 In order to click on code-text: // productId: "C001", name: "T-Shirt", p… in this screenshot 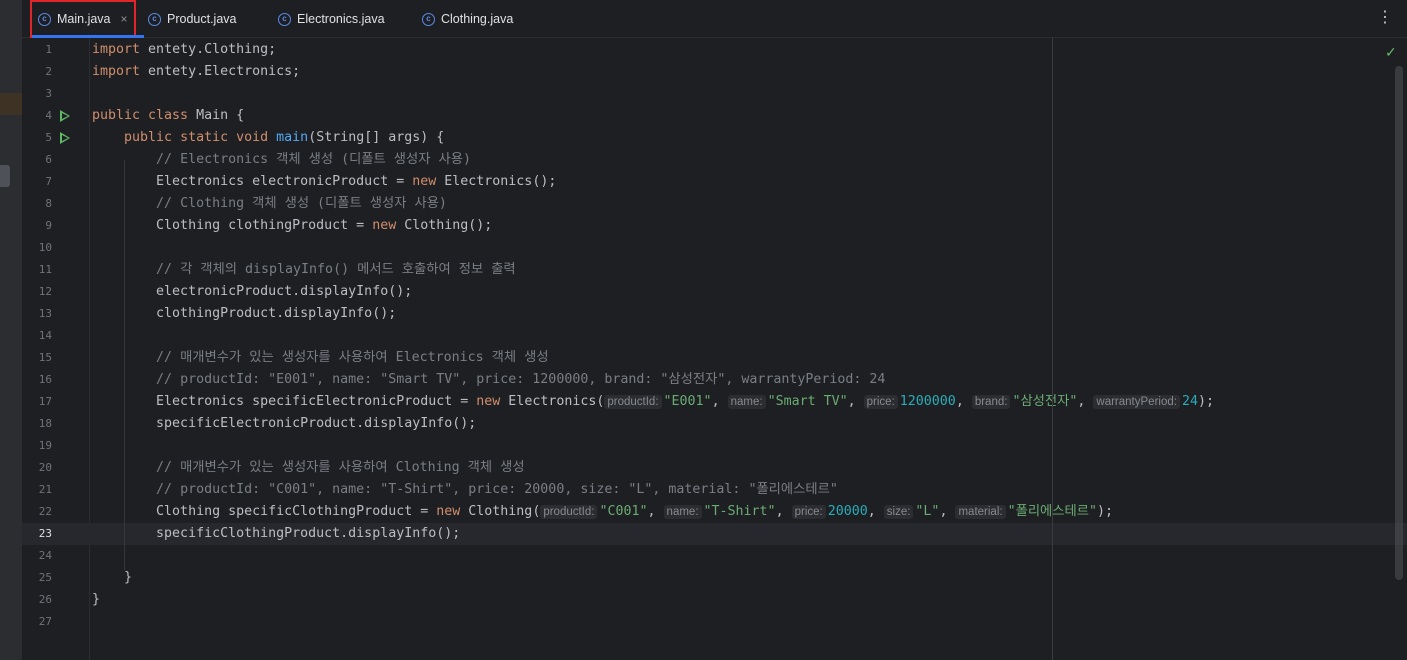, I will do `click(465, 490)`.